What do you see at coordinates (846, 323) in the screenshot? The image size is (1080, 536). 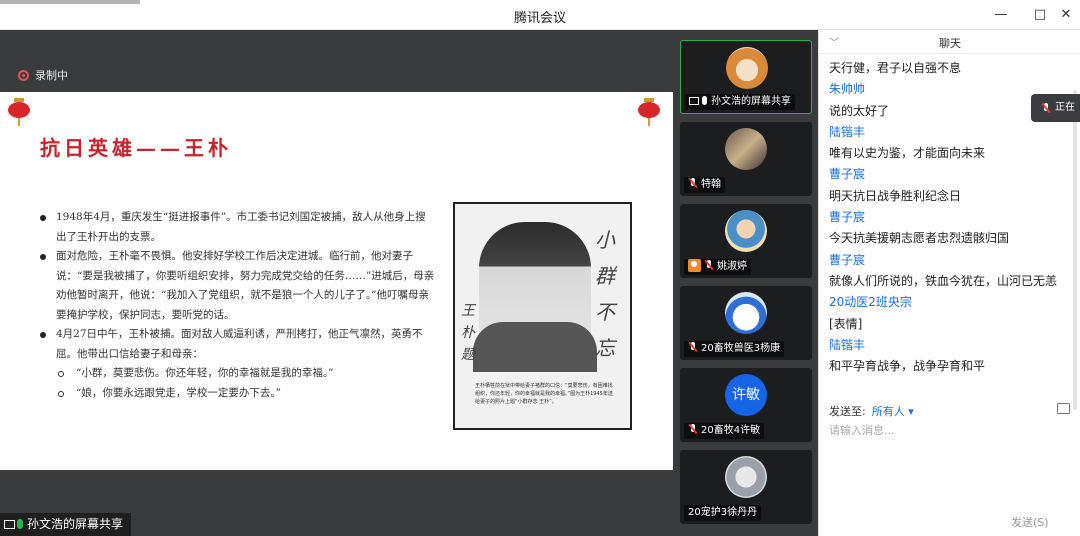 I see `chat-message-text: [表情]` at bounding box center [846, 323].